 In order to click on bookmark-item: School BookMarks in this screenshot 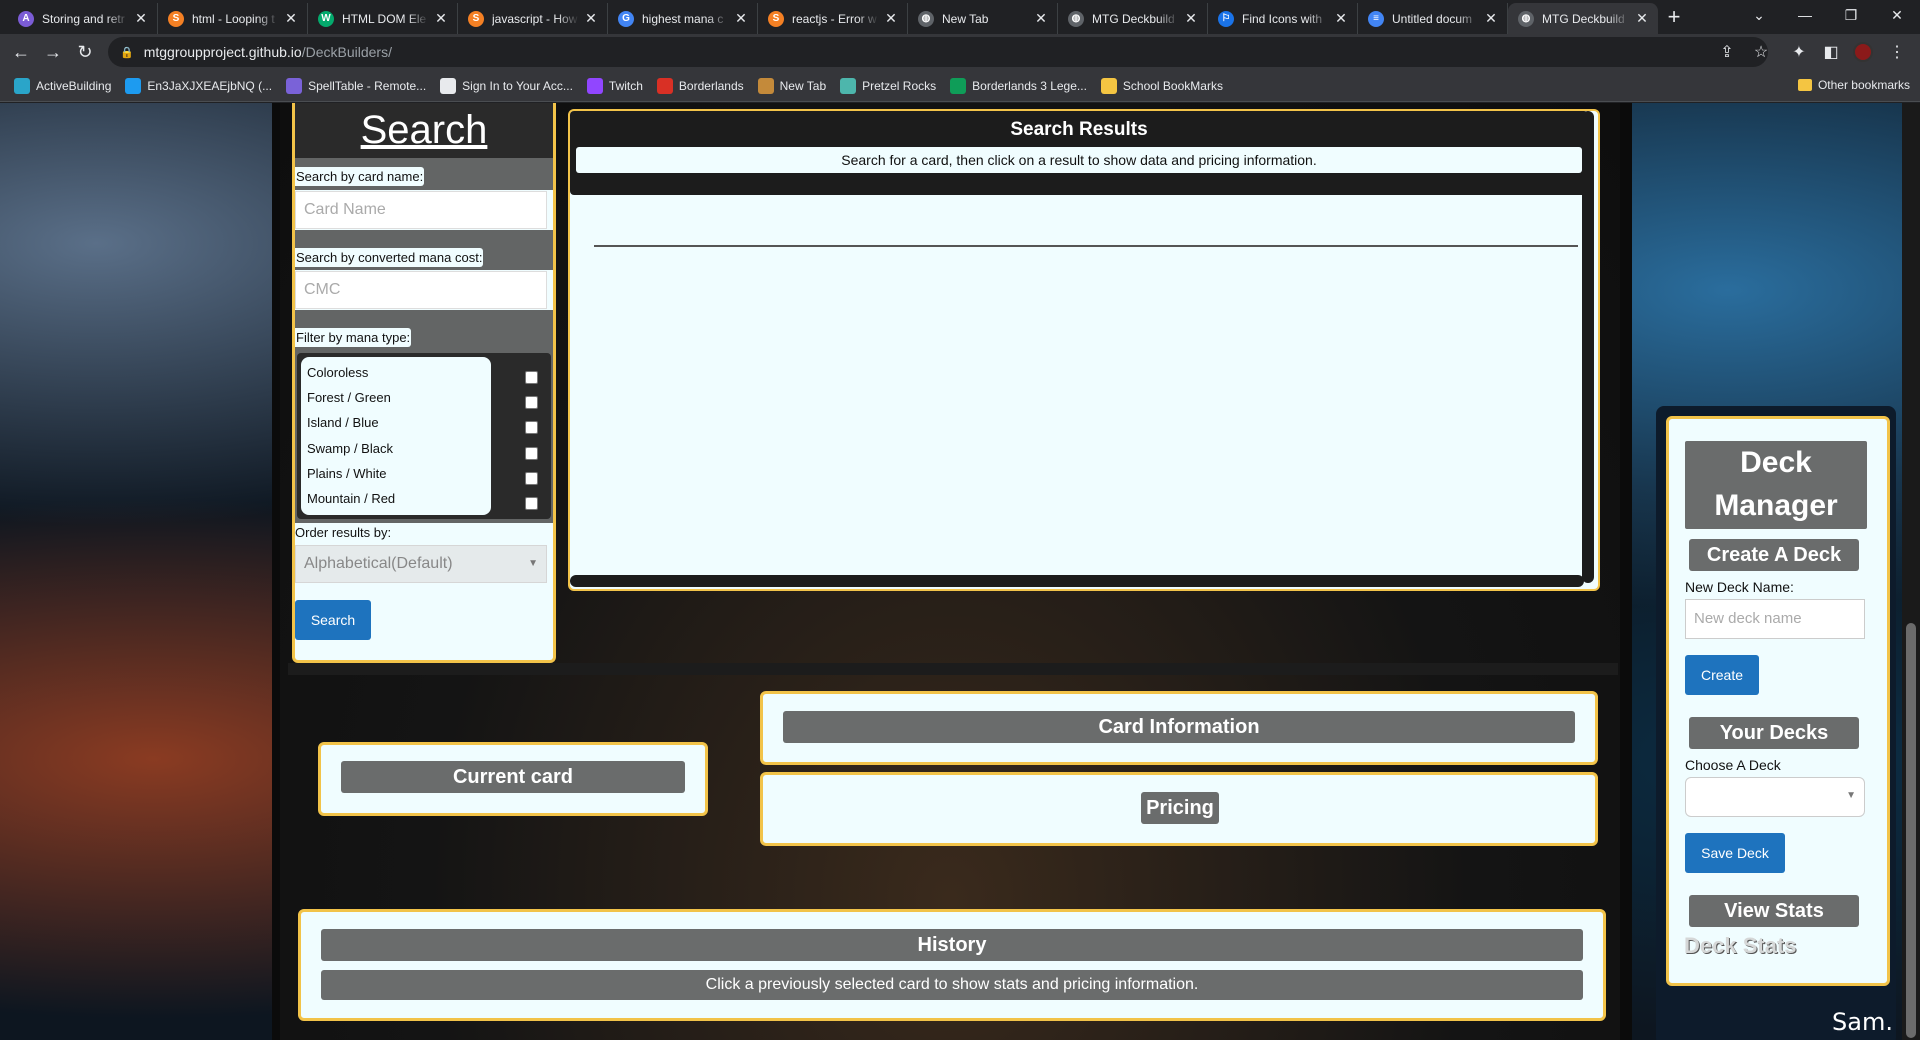, I will do `click(1161, 85)`.